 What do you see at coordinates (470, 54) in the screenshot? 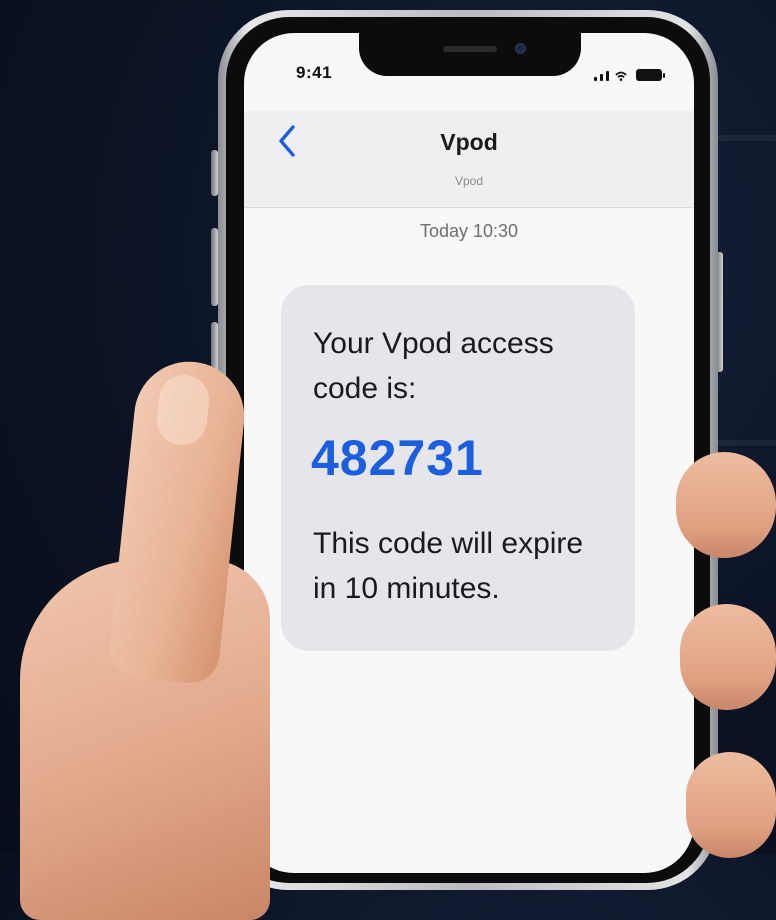
I see `notch` at bounding box center [470, 54].